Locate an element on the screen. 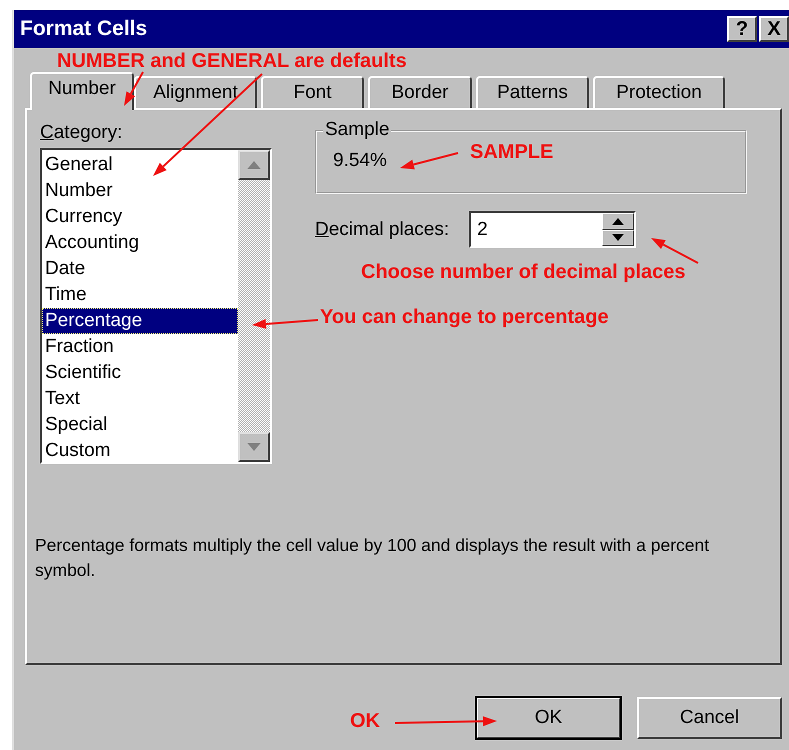  list-item: Date is located at coordinates (140, 269).